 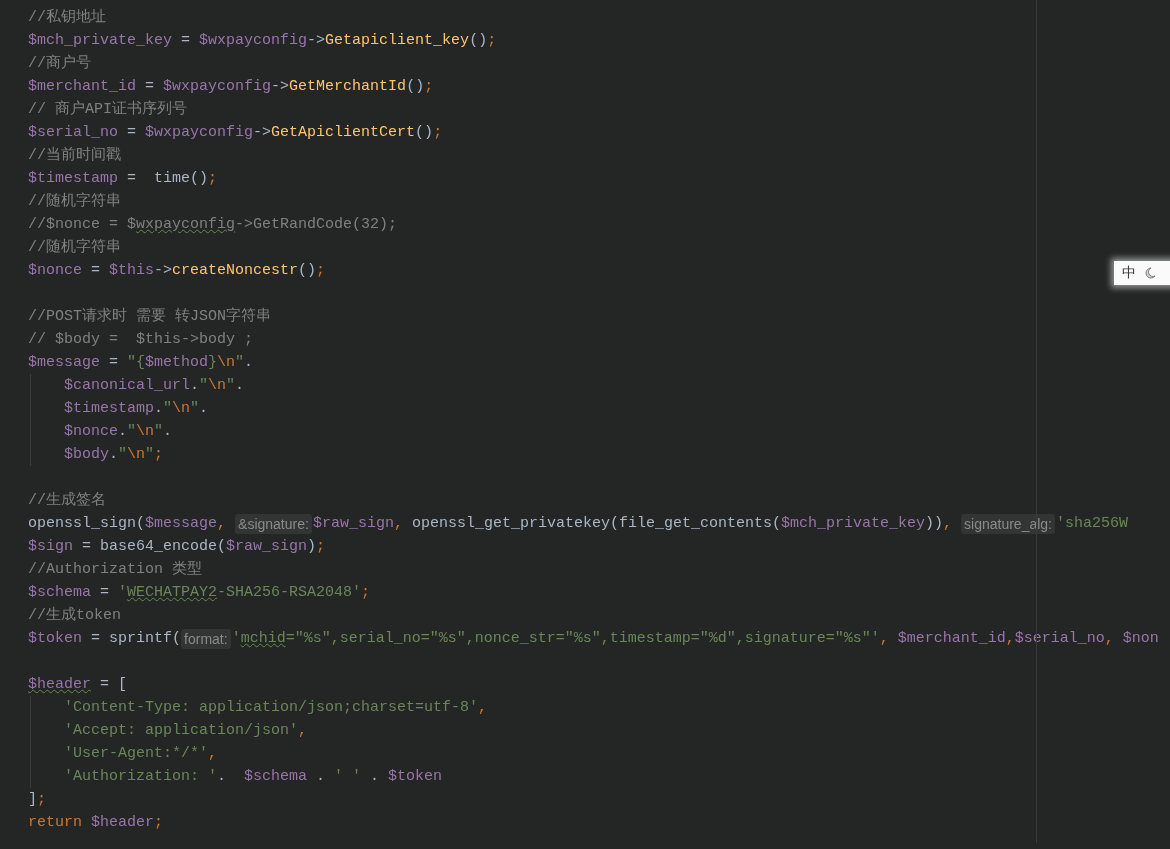 What do you see at coordinates (96, 823) in the screenshot?
I see `code-text: return $header;` at bounding box center [96, 823].